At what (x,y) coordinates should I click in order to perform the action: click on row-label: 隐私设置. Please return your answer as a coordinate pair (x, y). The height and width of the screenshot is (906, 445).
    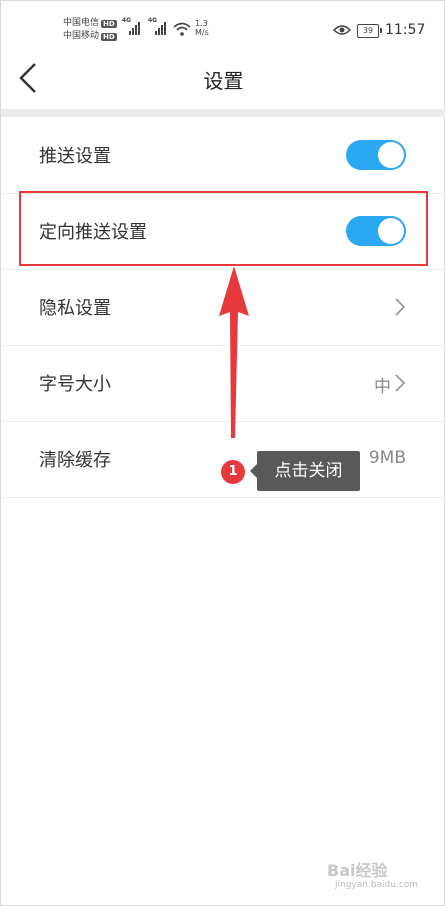
    Looking at the image, I should click on (75, 308).